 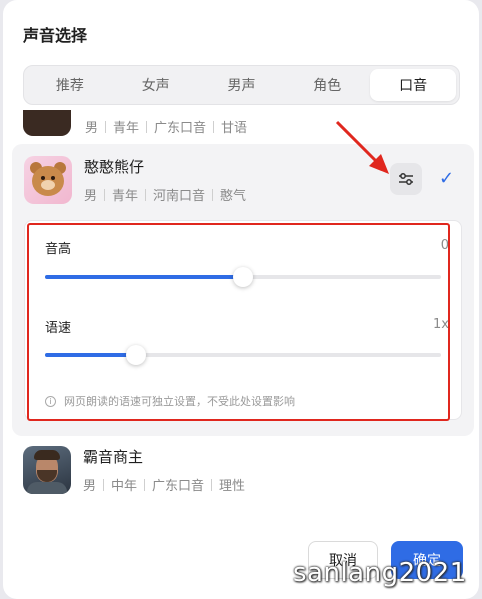 What do you see at coordinates (114, 167) in the screenshot?
I see `voice-name: 憨憨熊仔` at bounding box center [114, 167].